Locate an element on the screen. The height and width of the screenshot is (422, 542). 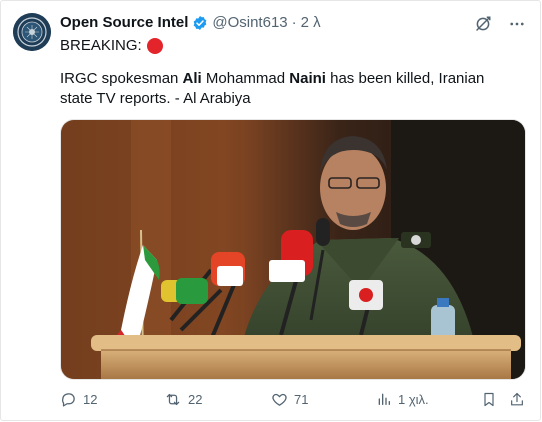
tweet-text-bold: Naini is located at coordinates (307, 78).